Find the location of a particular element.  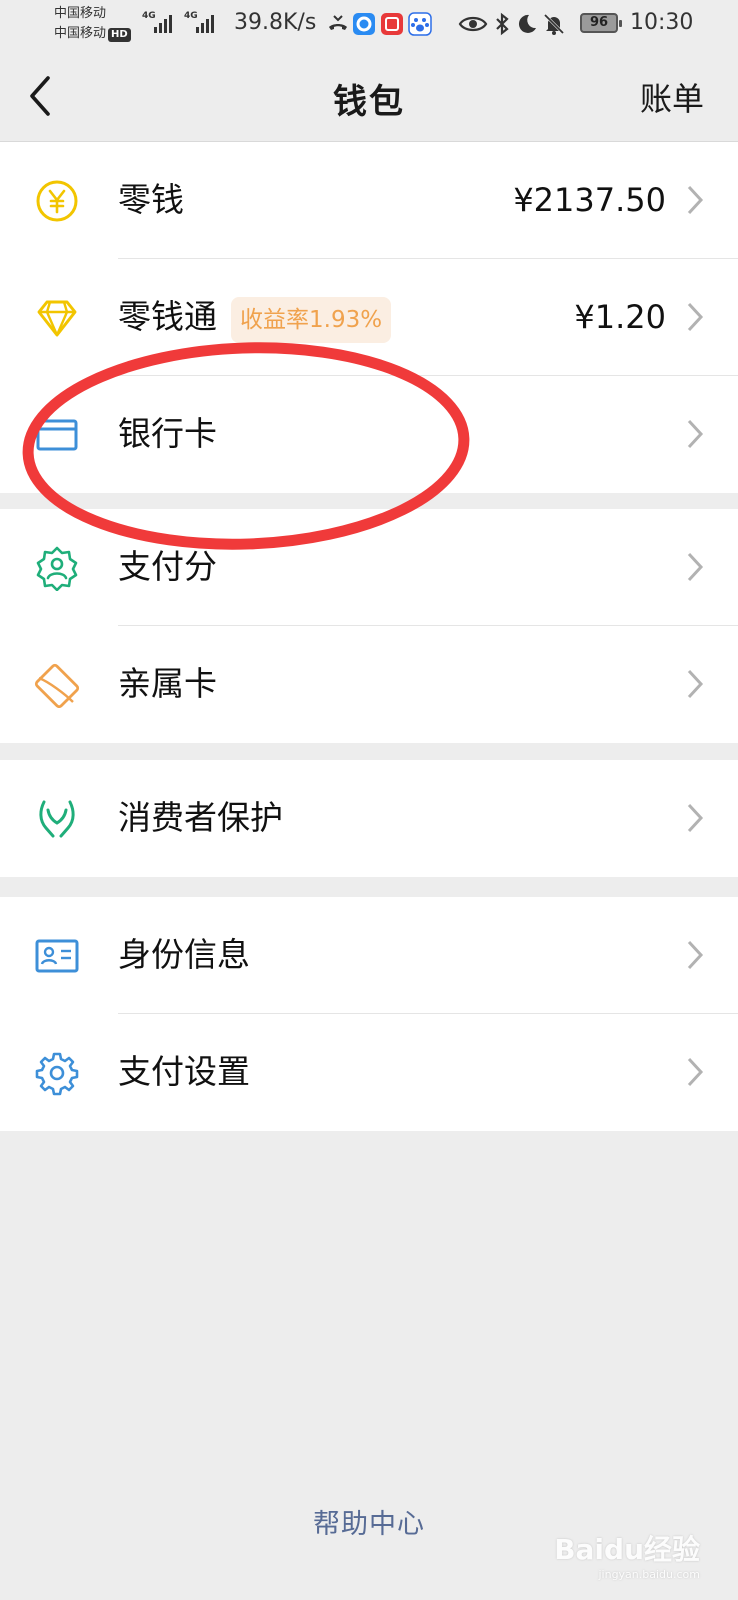

list-item-pay-settings: 支付设置 is located at coordinates (369, 1072).